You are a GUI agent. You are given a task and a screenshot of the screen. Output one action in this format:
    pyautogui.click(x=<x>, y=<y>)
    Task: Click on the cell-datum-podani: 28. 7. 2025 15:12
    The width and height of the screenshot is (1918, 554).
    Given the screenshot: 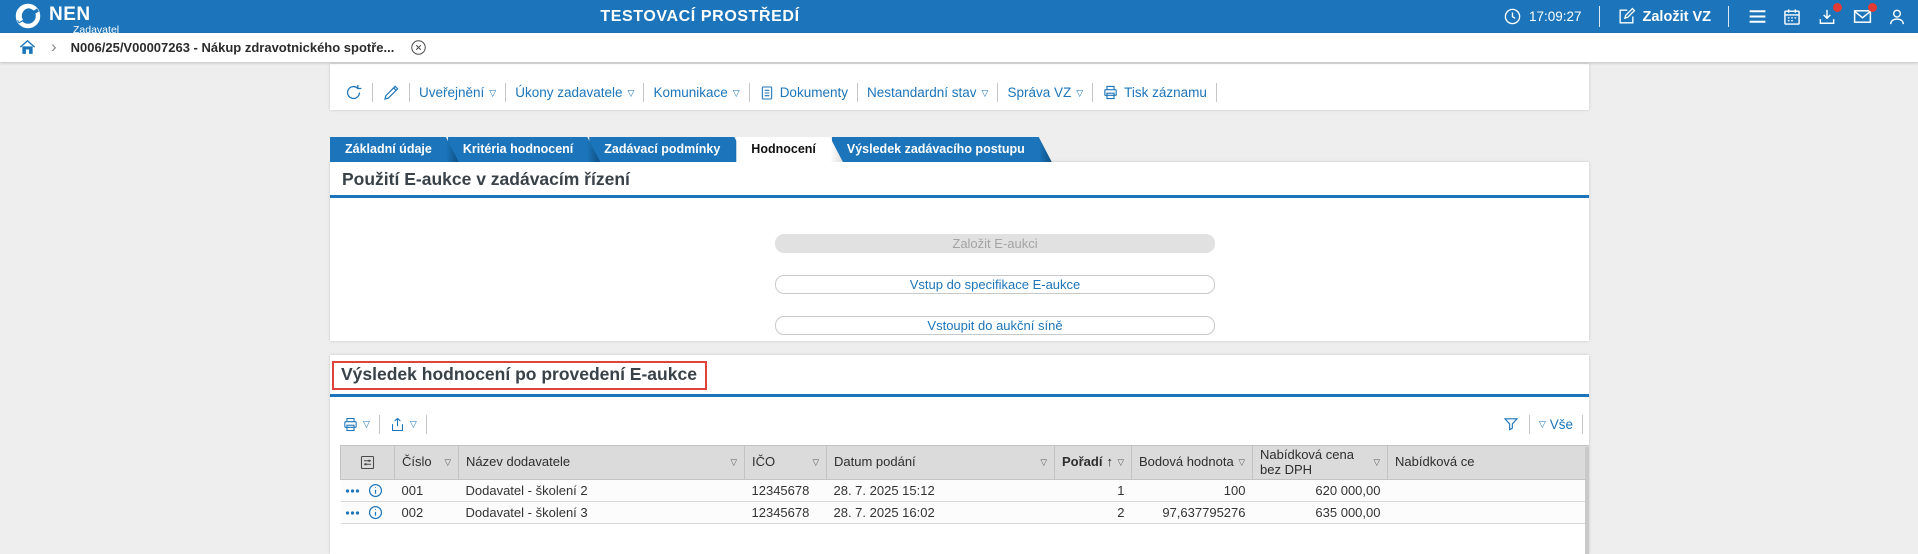 What is the action you would take?
    pyautogui.click(x=940, y=490)
    